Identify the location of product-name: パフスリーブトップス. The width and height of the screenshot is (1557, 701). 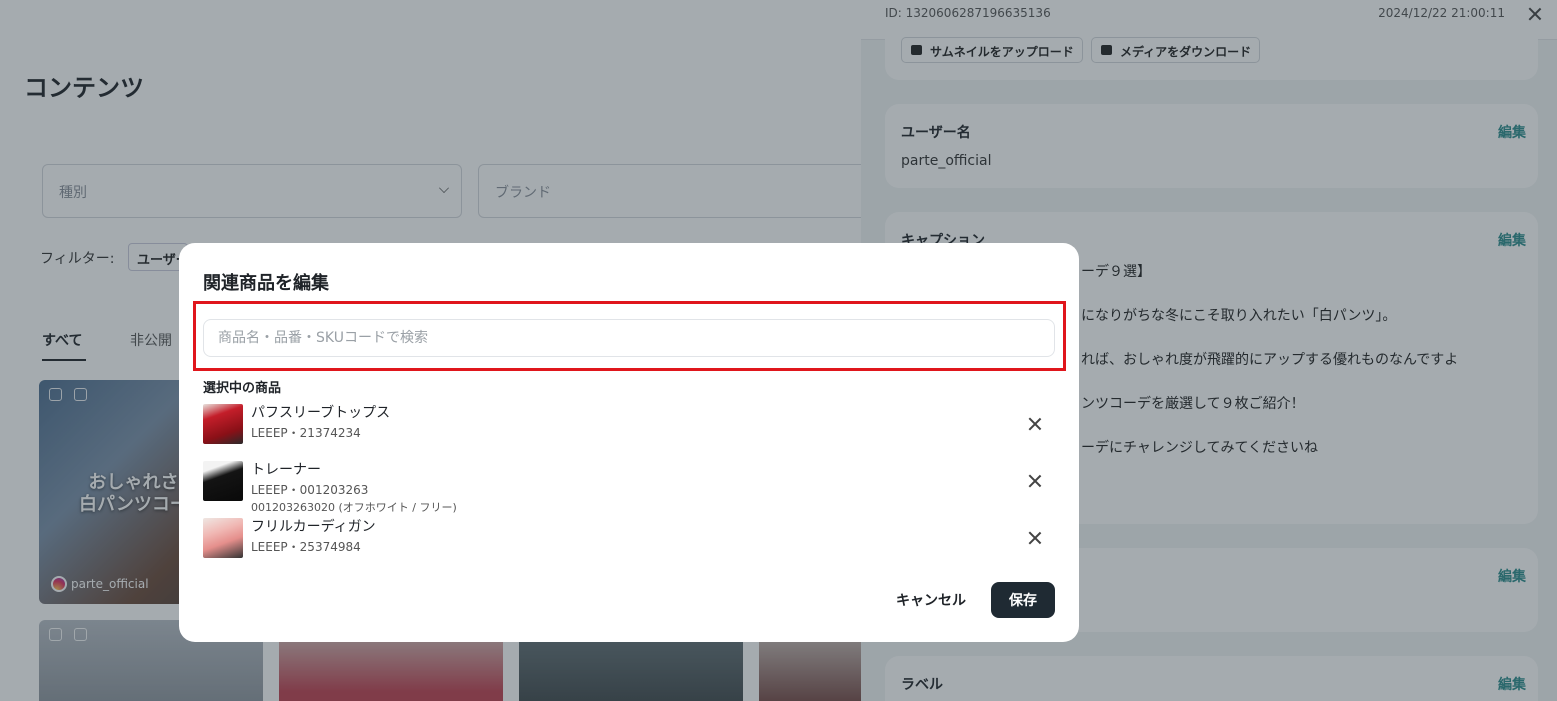
(321, 413).